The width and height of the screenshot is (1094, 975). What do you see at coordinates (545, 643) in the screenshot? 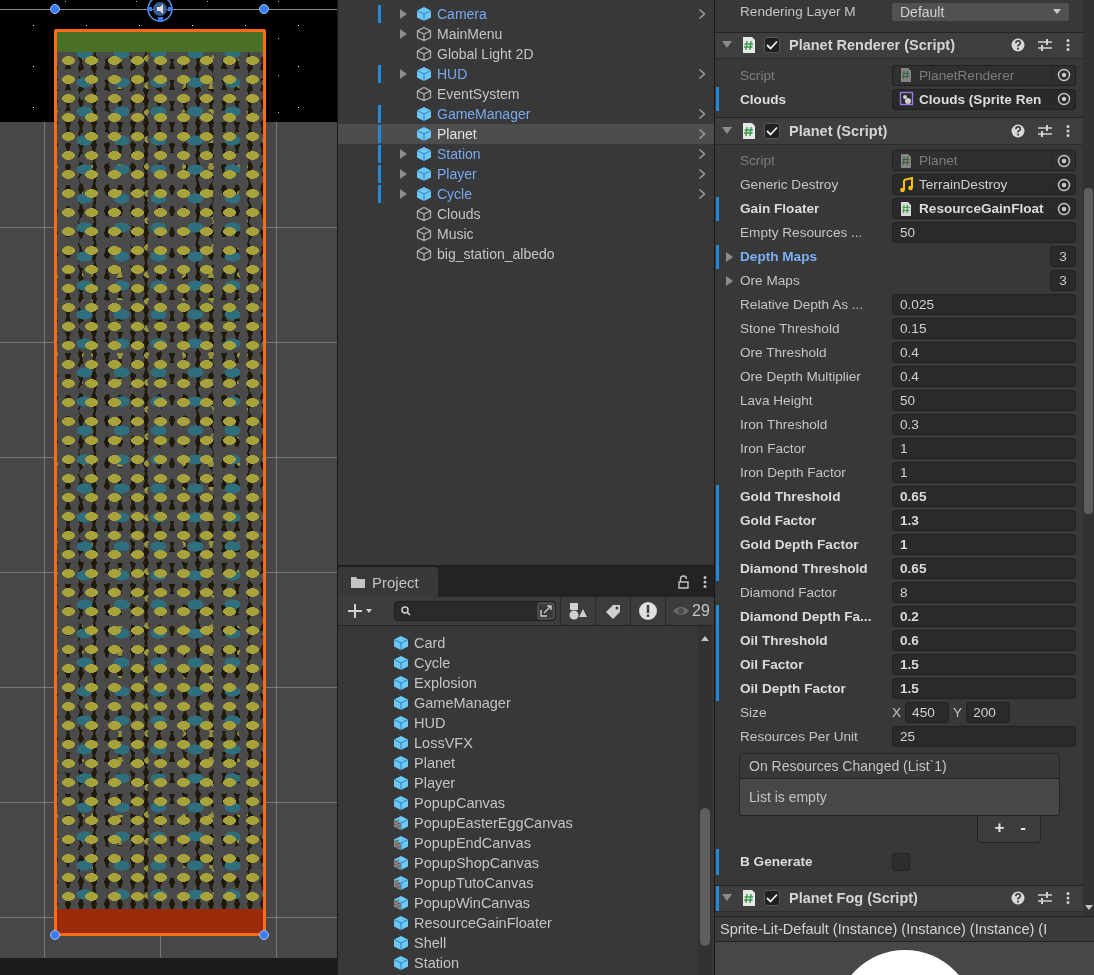
I see `project-asset-item: Card` at bounding box center [545, 643].